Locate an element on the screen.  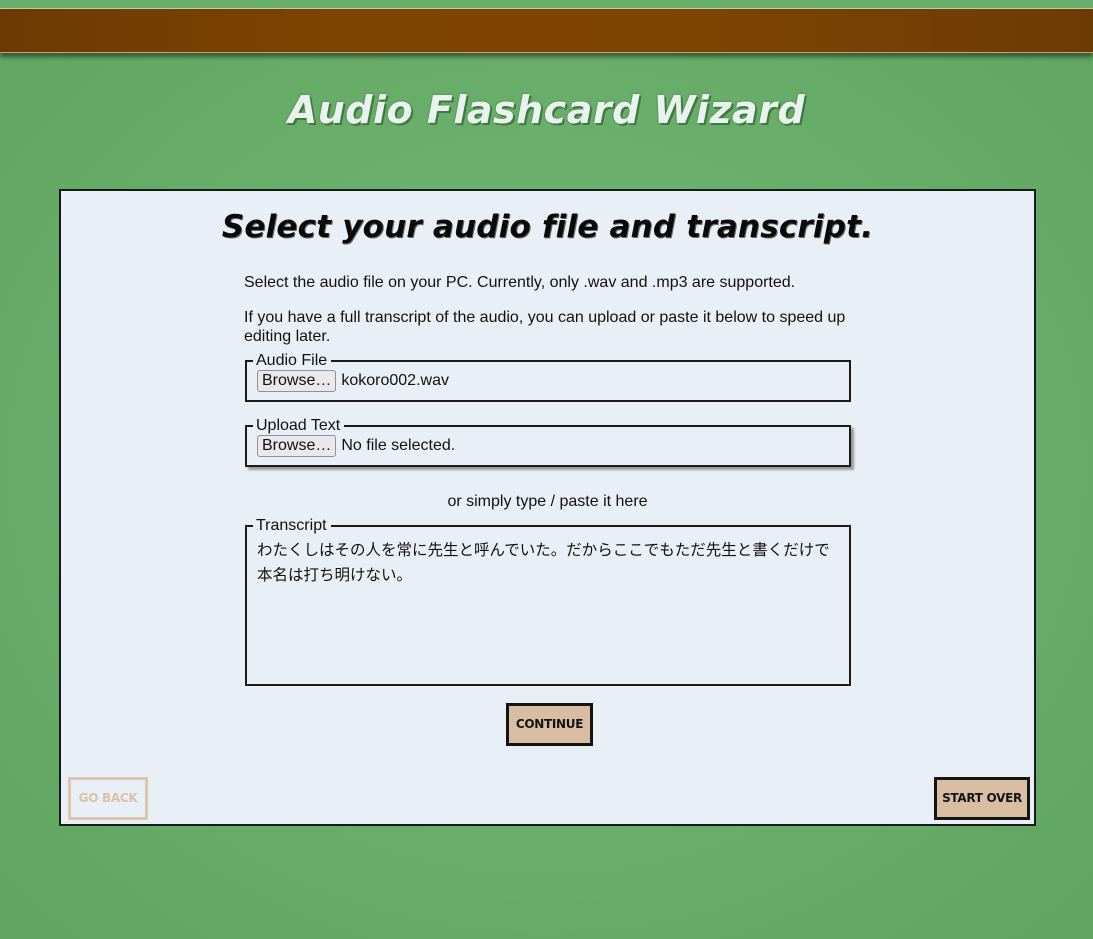
upload-file-name: No file selected. is located at coordinates (398, 445).